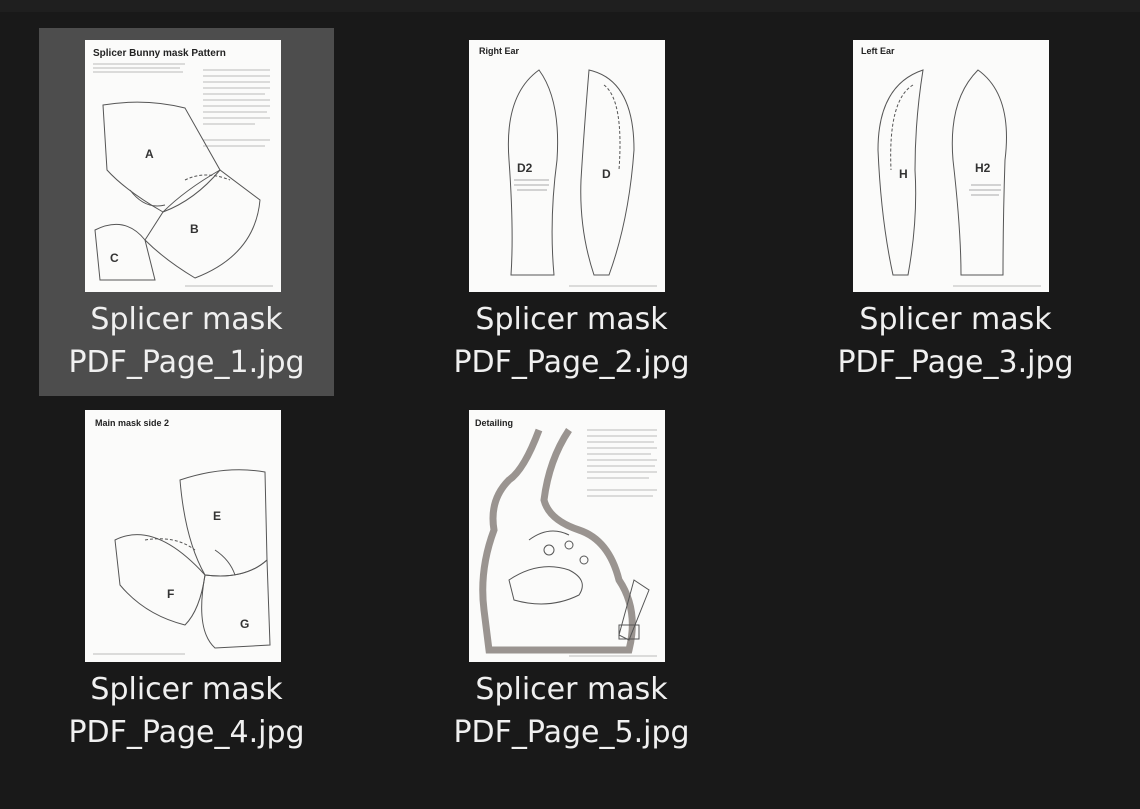 This screenshot has width=1140, height=809. What do you see at coordinates (903, 174) in the screenshot?
I see `thumb-label-h: H` at bounding box center [903, 174].